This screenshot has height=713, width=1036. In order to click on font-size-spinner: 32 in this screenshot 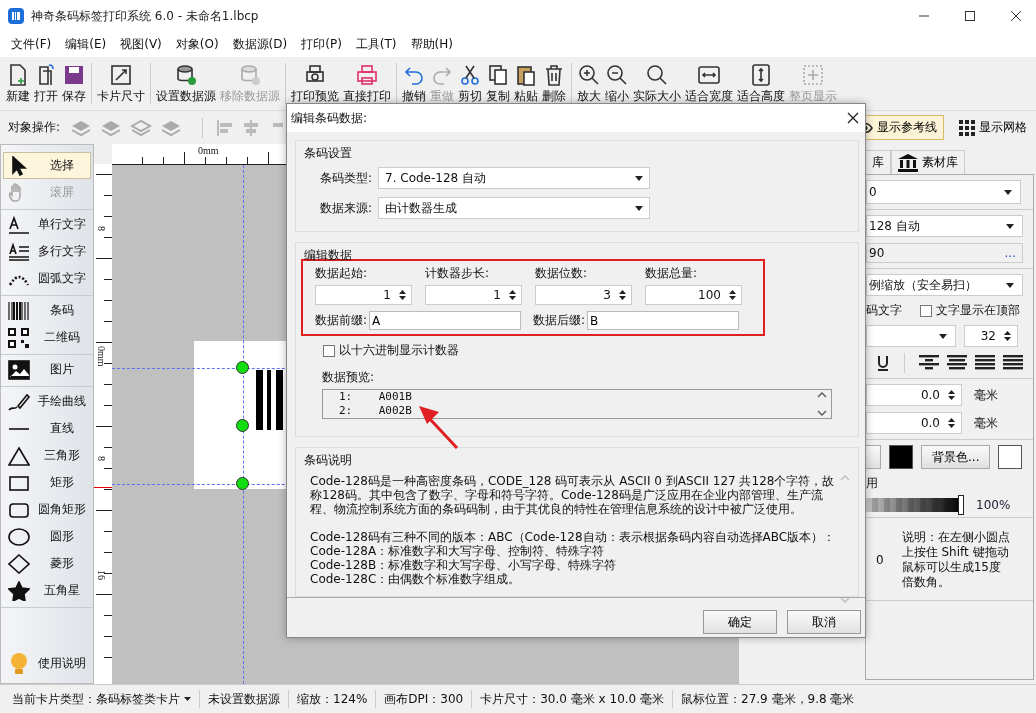, I will do `click(991, 336)`.